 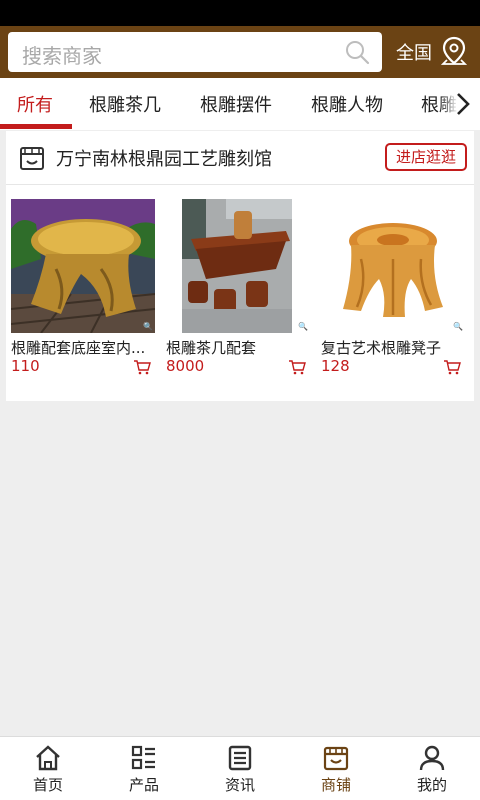 I want to click on nav-label: 商铺, so click(x=335, y=785).